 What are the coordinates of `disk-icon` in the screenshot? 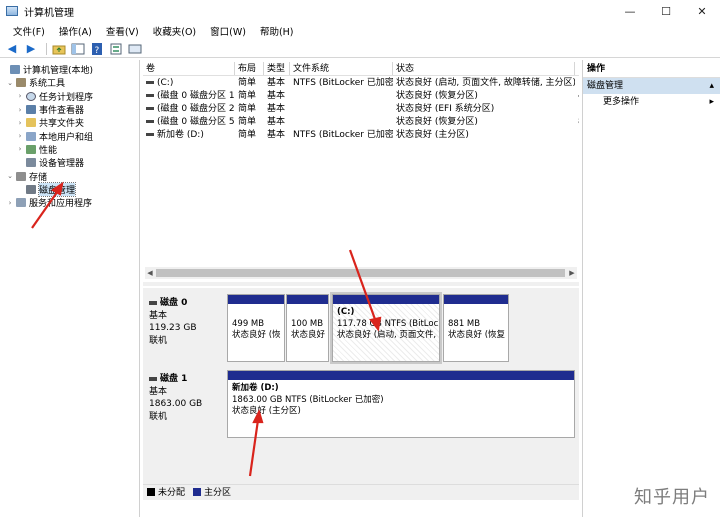 It's located at (153, 303).